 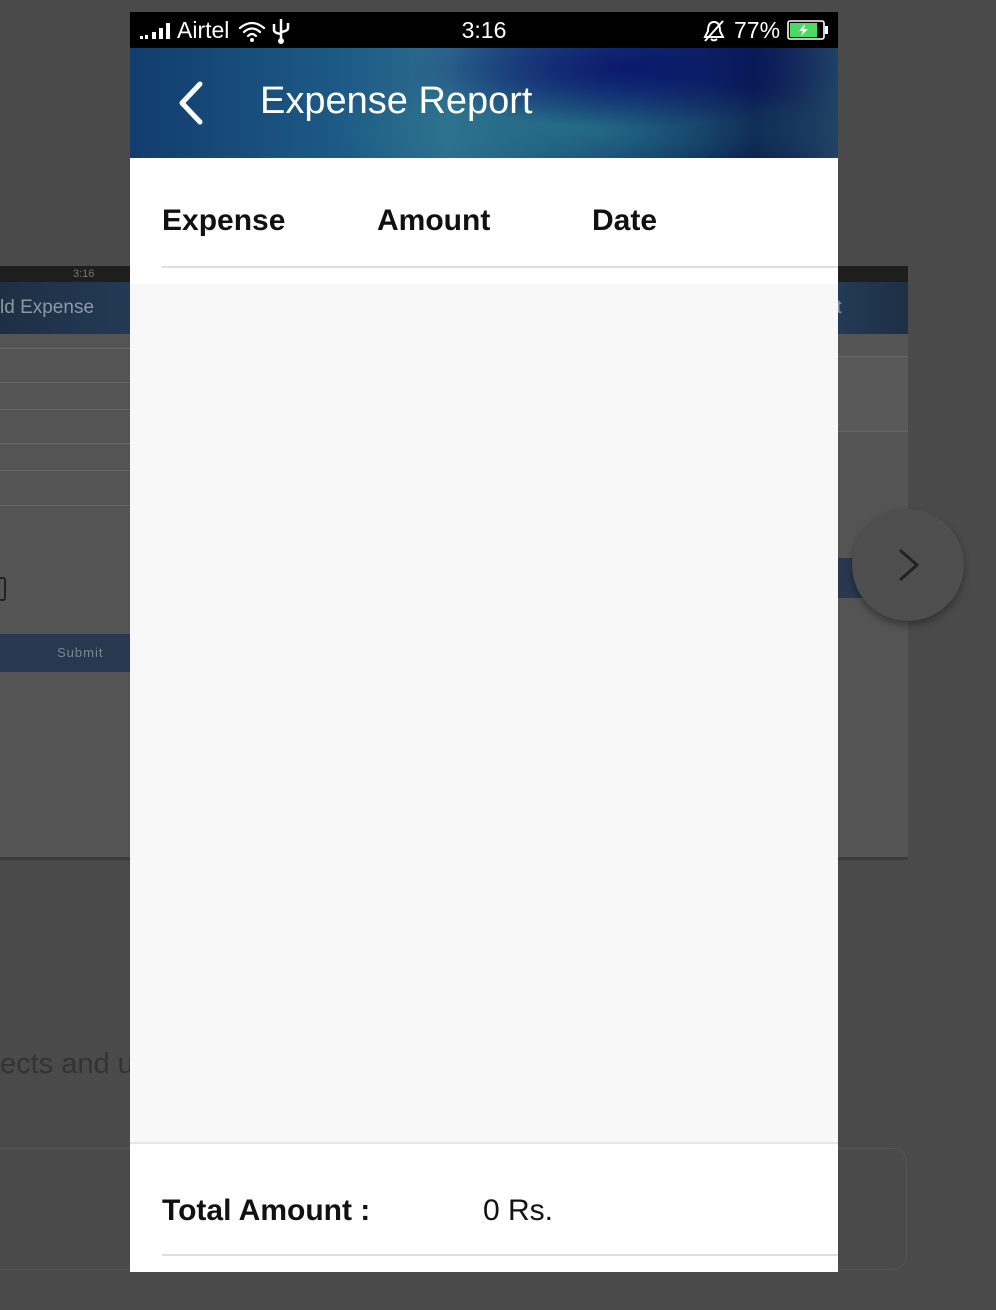 I want to click on total-amount-label: Total Amount :, so click(x=266, y=1210).